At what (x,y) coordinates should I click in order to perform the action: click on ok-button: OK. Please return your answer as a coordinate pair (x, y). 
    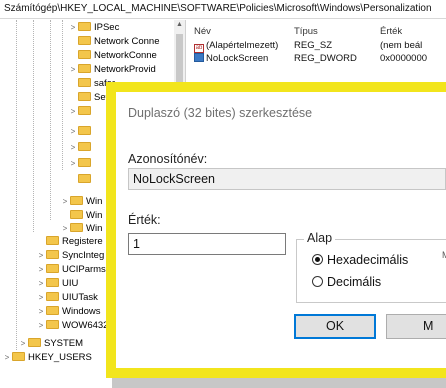
    Looking at the image, I should click on (335, 326).